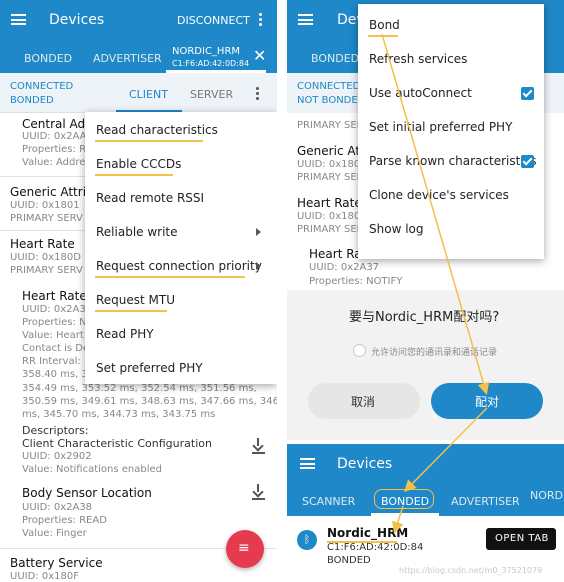 The width and height of the screenshot is (564, 582). Describe the element at coordinates (445, 450) in the screenshot. I see `arrow-pair-to-bonded-tab` at that location.